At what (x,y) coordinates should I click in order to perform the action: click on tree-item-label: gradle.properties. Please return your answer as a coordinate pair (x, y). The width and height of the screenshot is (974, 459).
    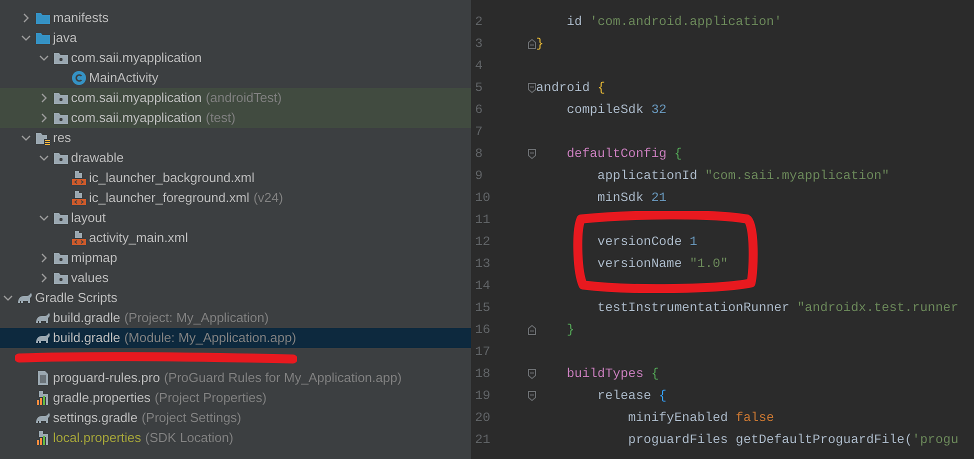
    Looking at the image, I should click on (102, 398).